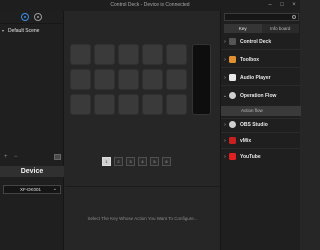 The width and height of the screenshot is (320, 250). I want to click on search-input, so click(261, 17).